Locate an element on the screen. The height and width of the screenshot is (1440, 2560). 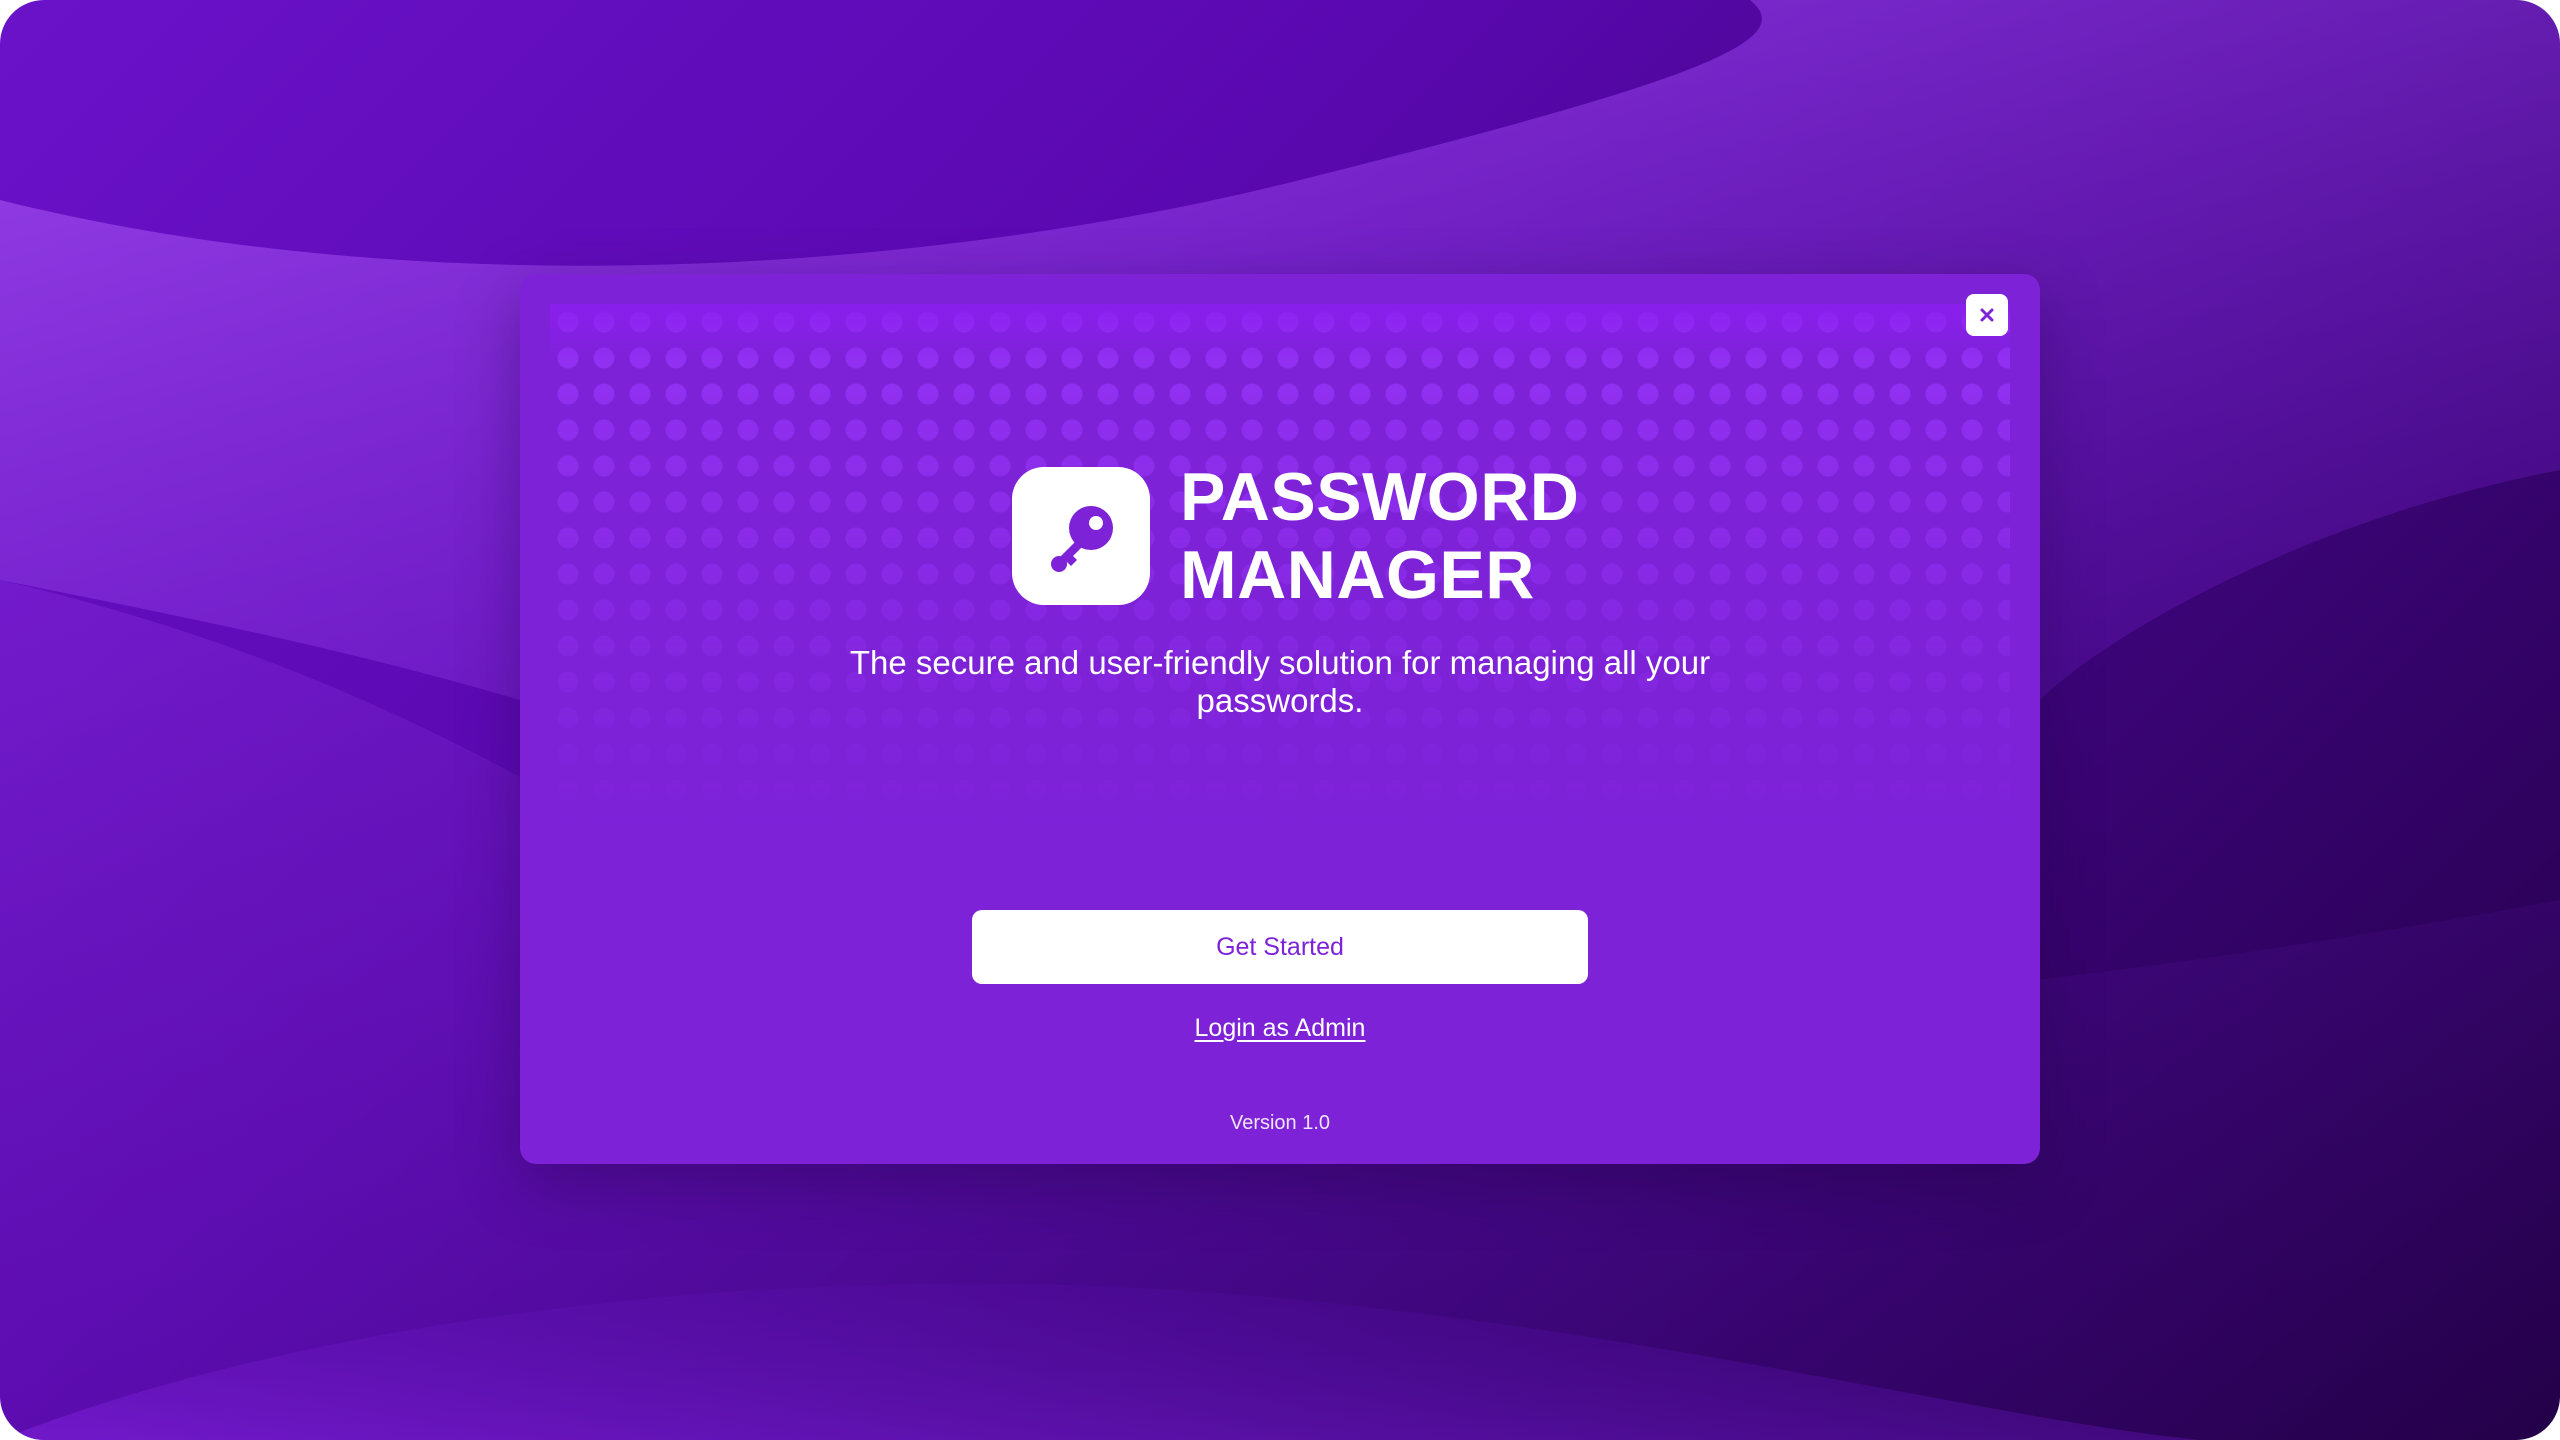
app-title-line-2: MANAGER is located at coordinates (1357, 575).